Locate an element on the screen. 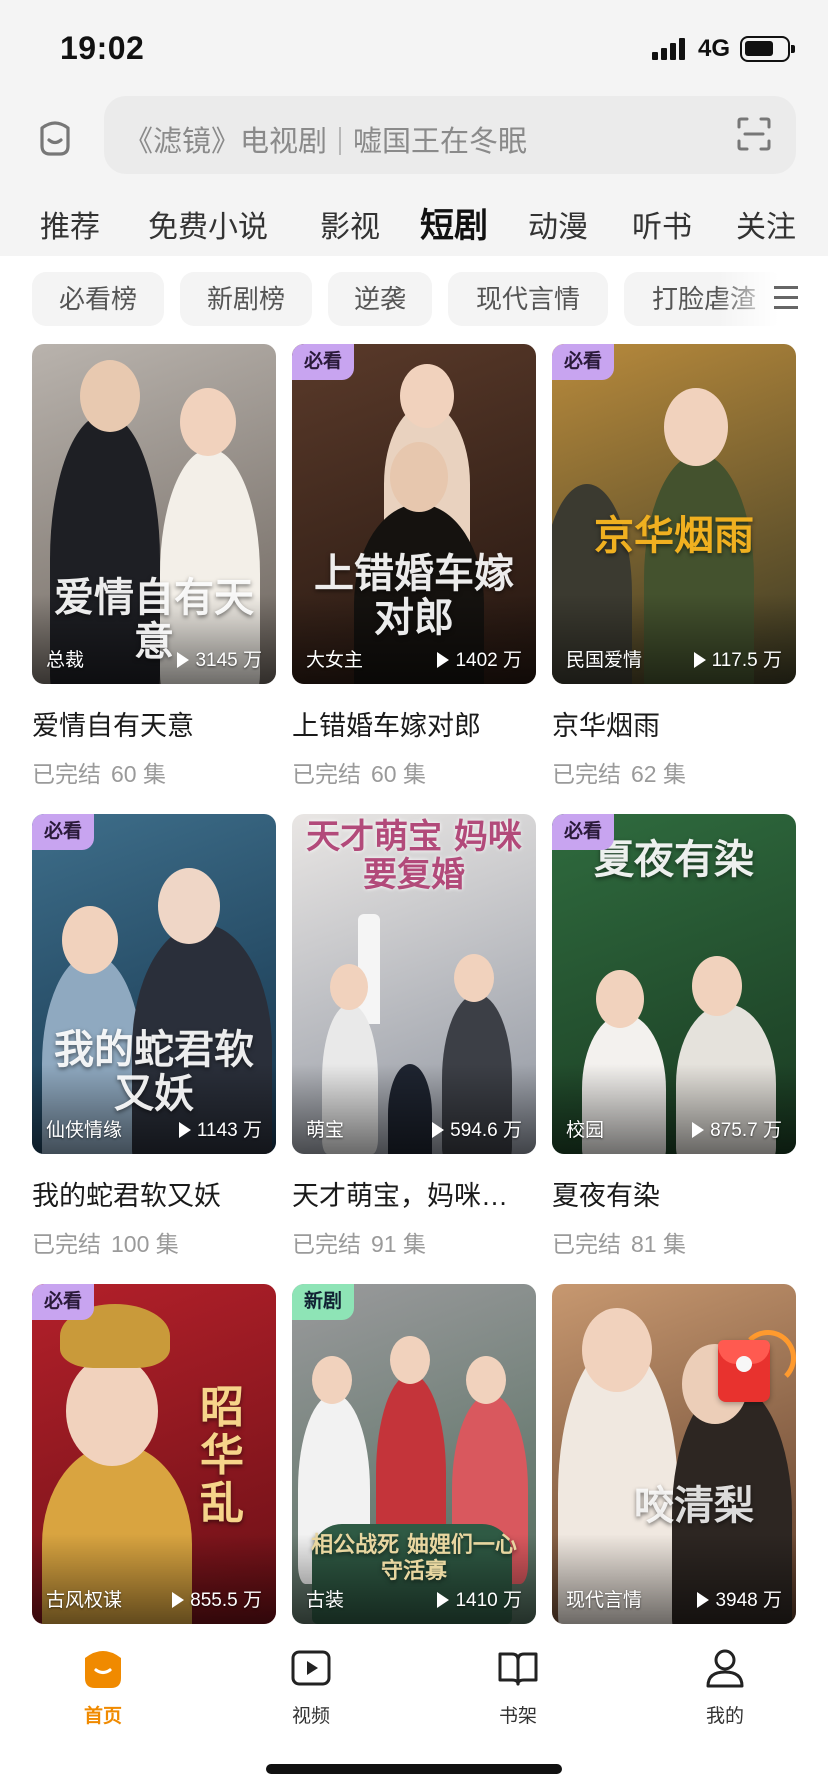  app-logo-icon is located at coordinates (55, 137).